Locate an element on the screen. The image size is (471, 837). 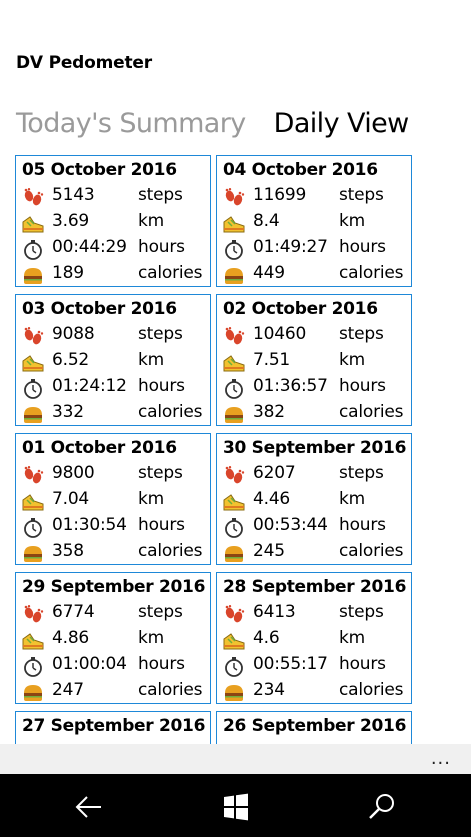
stat-row-calories: 449 calories is located at coordinates (317, 275).